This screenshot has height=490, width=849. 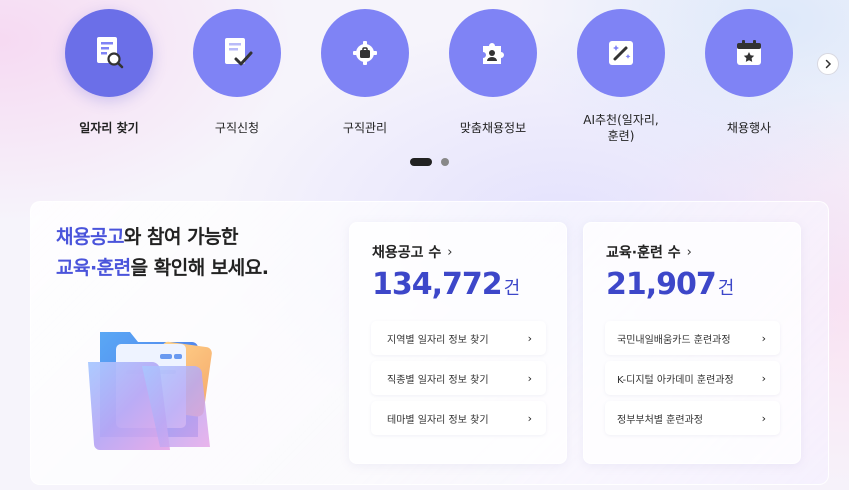 What do you see at coordinates (674, 340) in the screenshot?
I see `link-label: 국민내일배움카드 훈련과정` at bounding box center [674, 340].